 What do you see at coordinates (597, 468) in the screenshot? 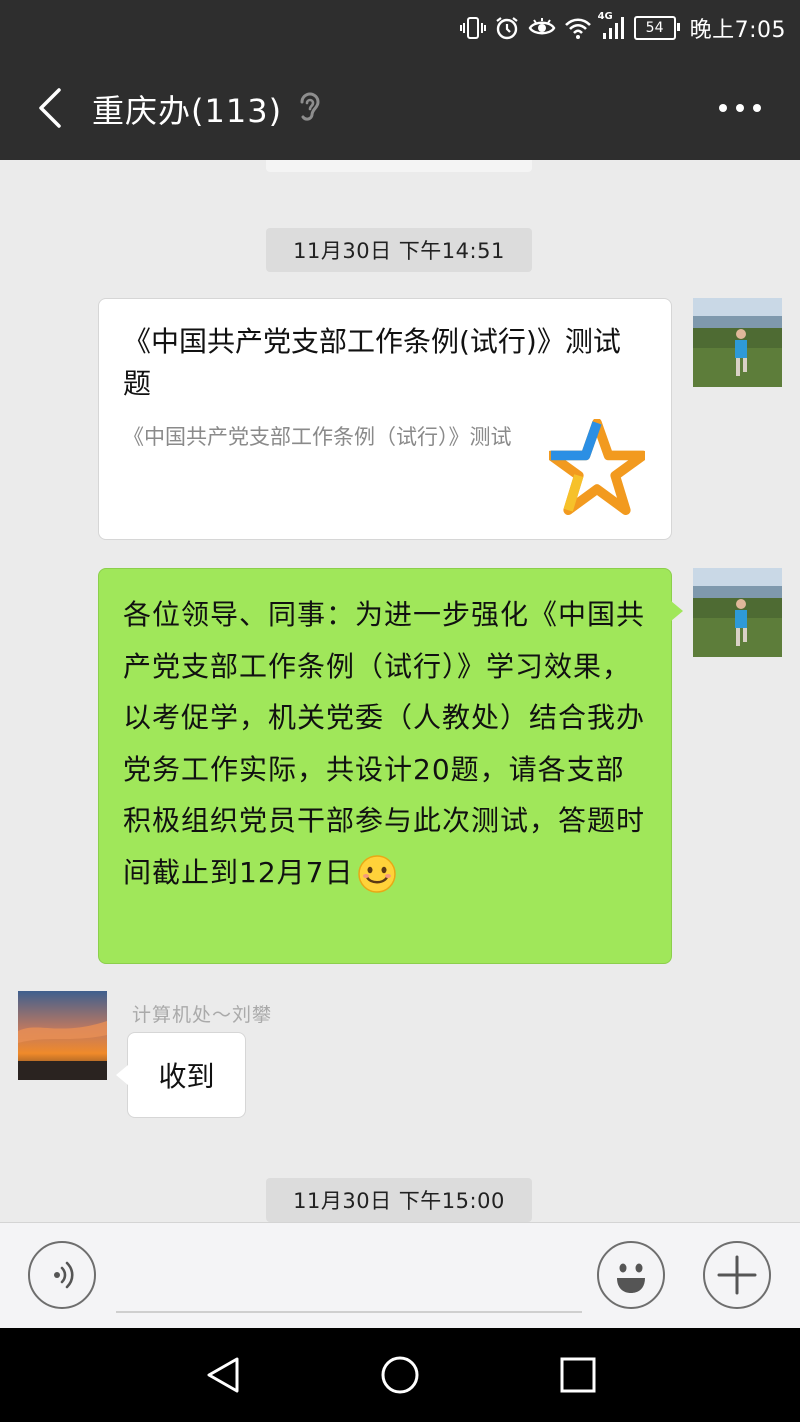
I see `star-icon` at bounding box center [597, 468].